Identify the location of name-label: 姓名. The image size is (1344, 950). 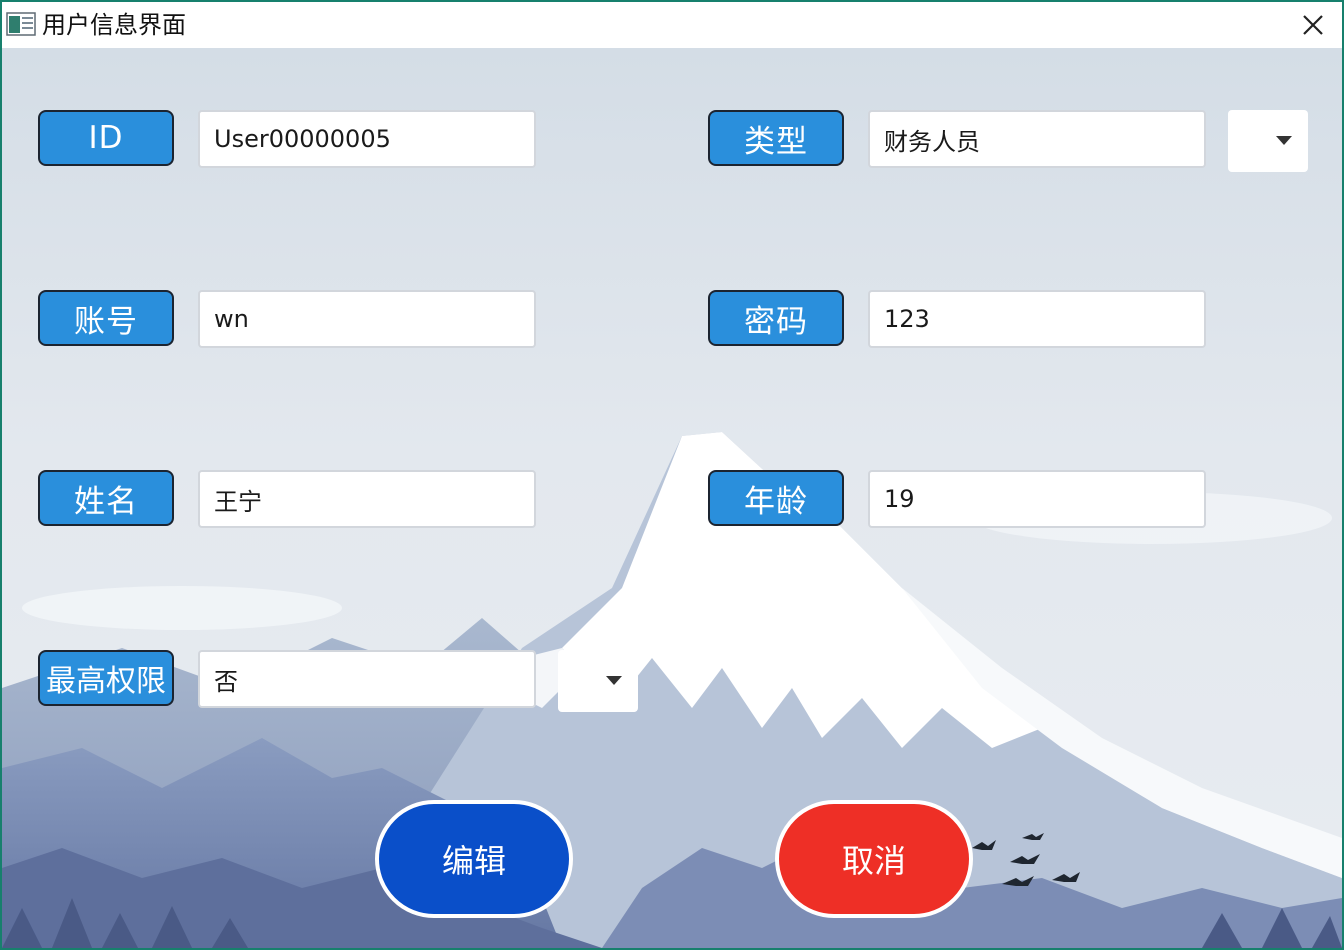
(106, 498).